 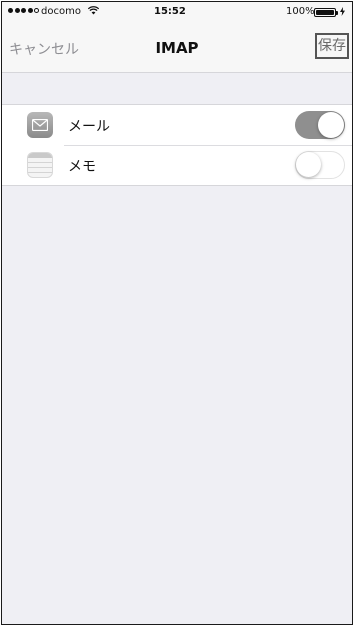 I want to click on save-button: 保存, so click(x=332, y=46).